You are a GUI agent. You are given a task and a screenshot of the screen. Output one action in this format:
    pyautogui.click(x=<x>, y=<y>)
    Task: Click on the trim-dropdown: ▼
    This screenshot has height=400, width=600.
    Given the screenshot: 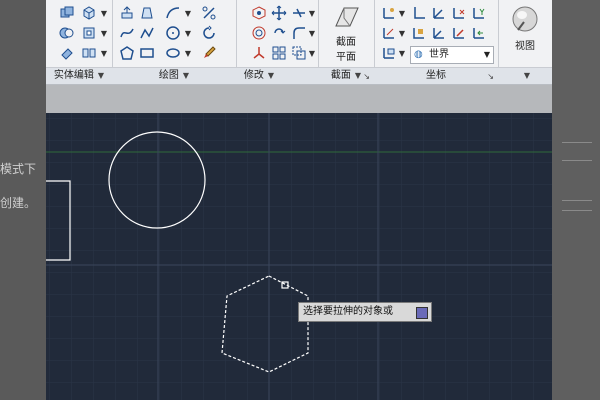 What is the action you would take?
    pyautogui.click(x=312, y=13)
    